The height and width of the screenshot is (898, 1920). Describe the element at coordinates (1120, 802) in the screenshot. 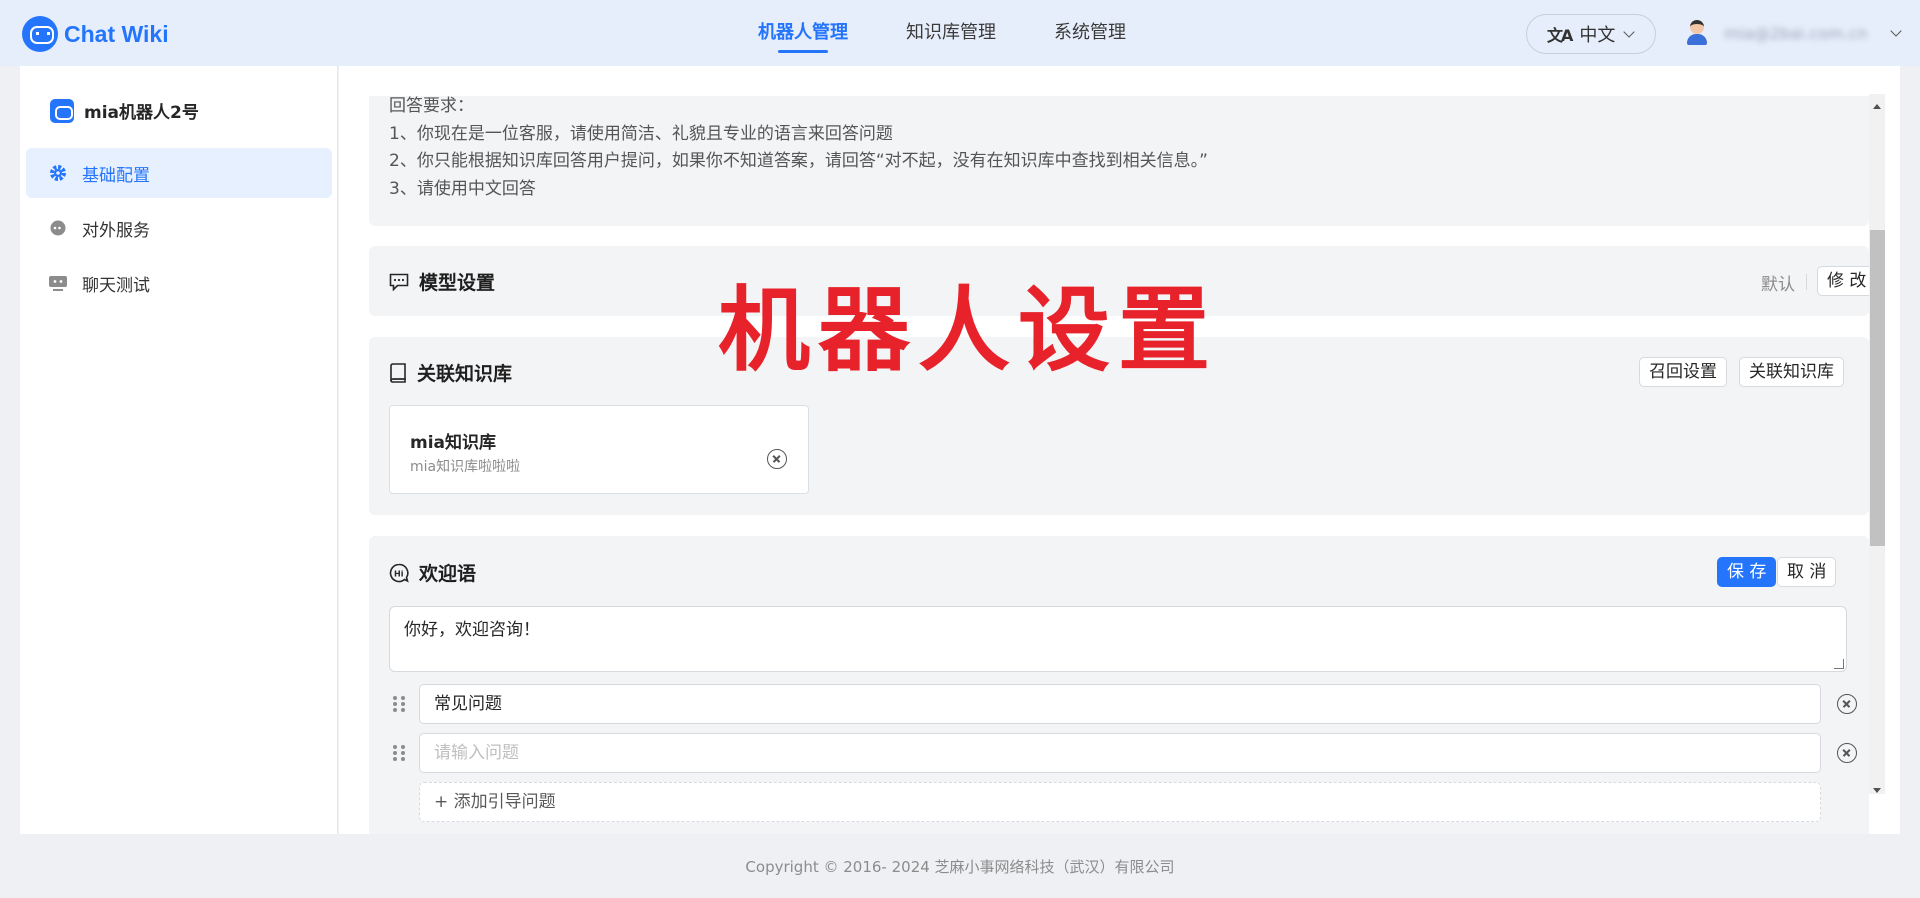

I see `add-question-button: + 添加引导问题` at that location.